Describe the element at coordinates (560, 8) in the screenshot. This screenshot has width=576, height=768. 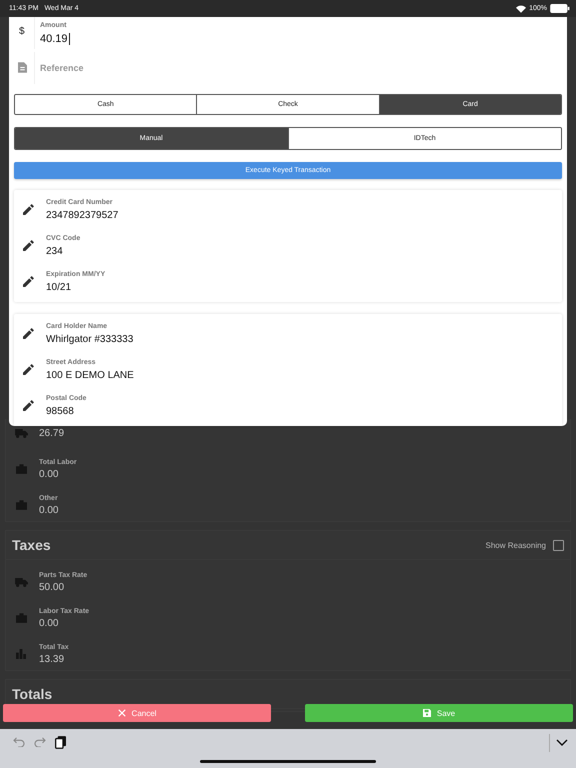
I see `battery-icon` at that location.